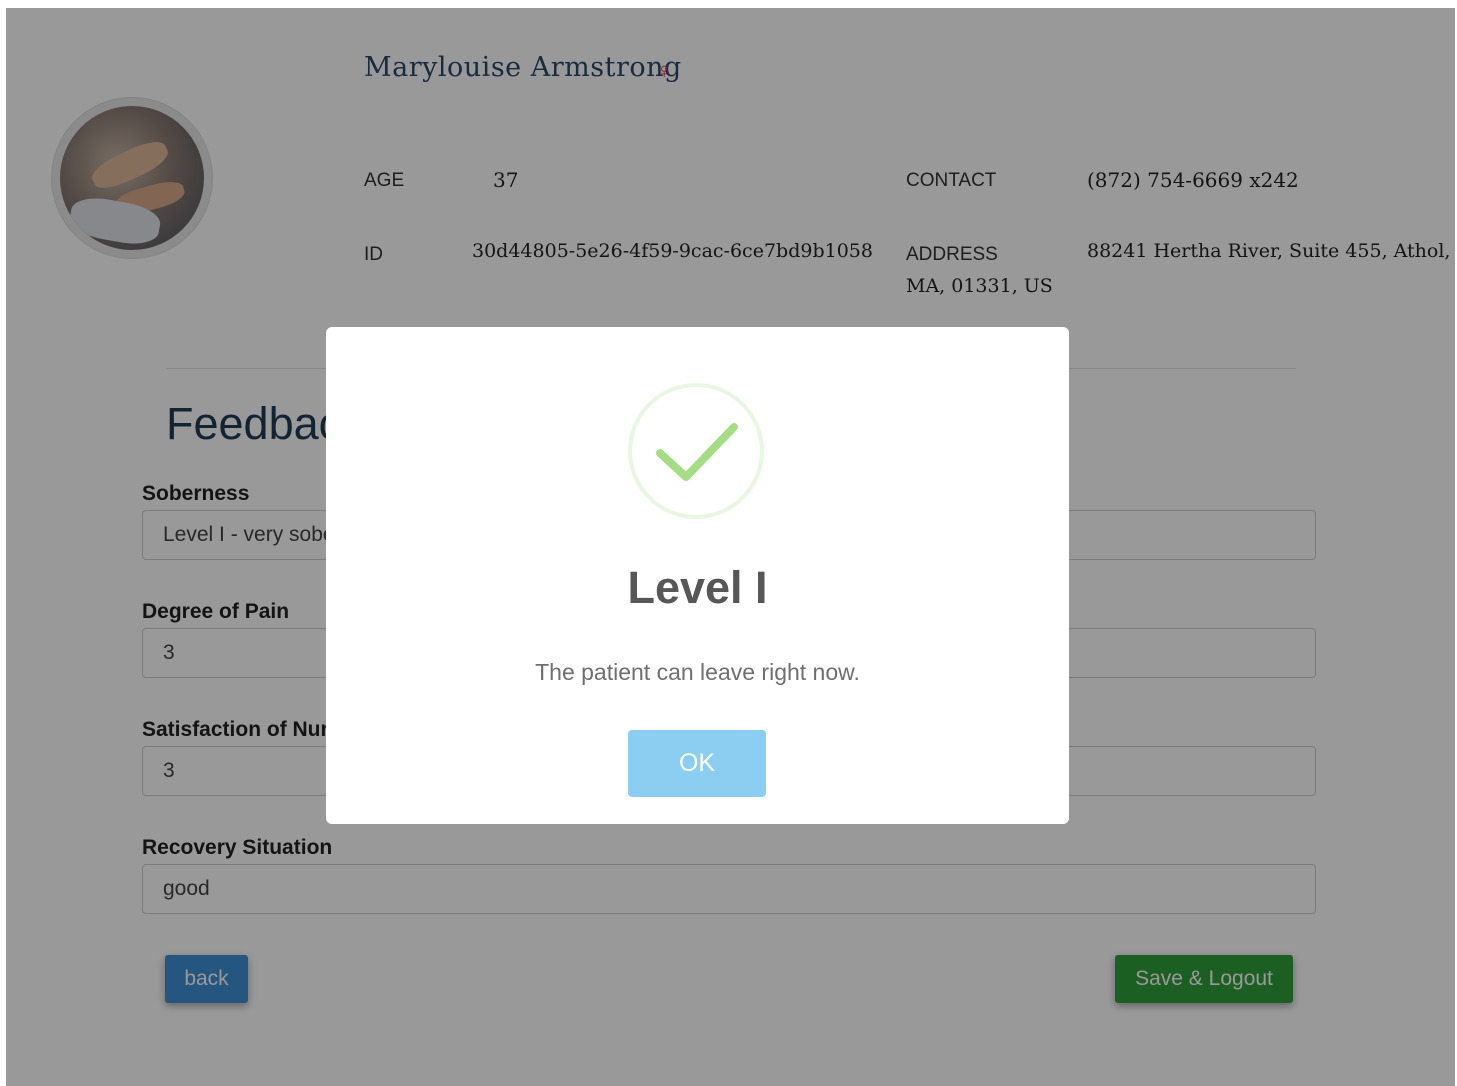  Describe the element at coordinates (697, 763) in the screenshot. I see `ok-button: OK` at that location.